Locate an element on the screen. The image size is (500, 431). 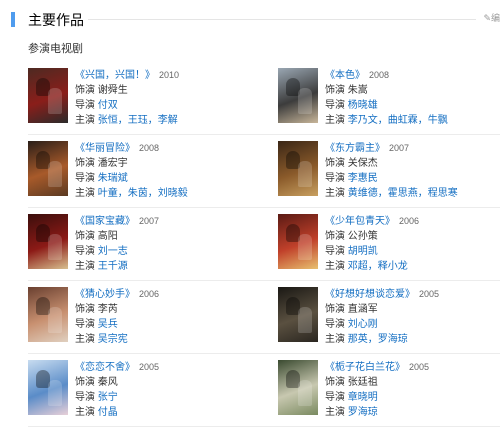
work-title-line: 《东方霸主》 2007 is located at coordinates (412, 148).